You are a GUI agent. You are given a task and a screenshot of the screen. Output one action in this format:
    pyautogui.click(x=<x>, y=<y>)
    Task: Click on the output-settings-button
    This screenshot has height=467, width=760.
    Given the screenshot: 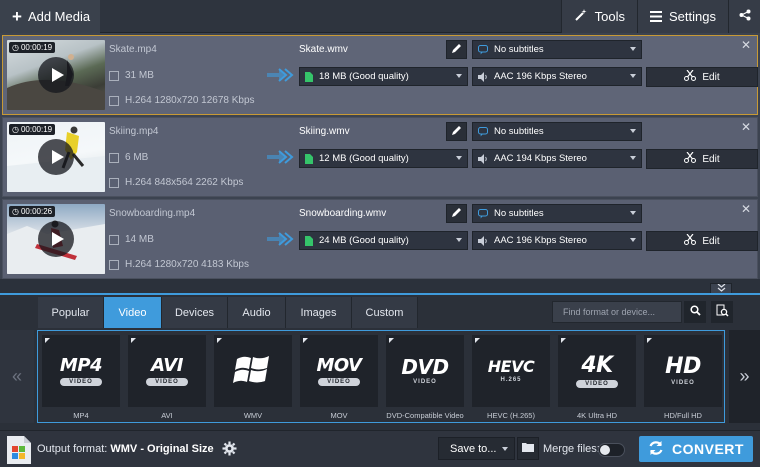 What is the action you would take?
    pyautogui.click(x=229, y=450)
    